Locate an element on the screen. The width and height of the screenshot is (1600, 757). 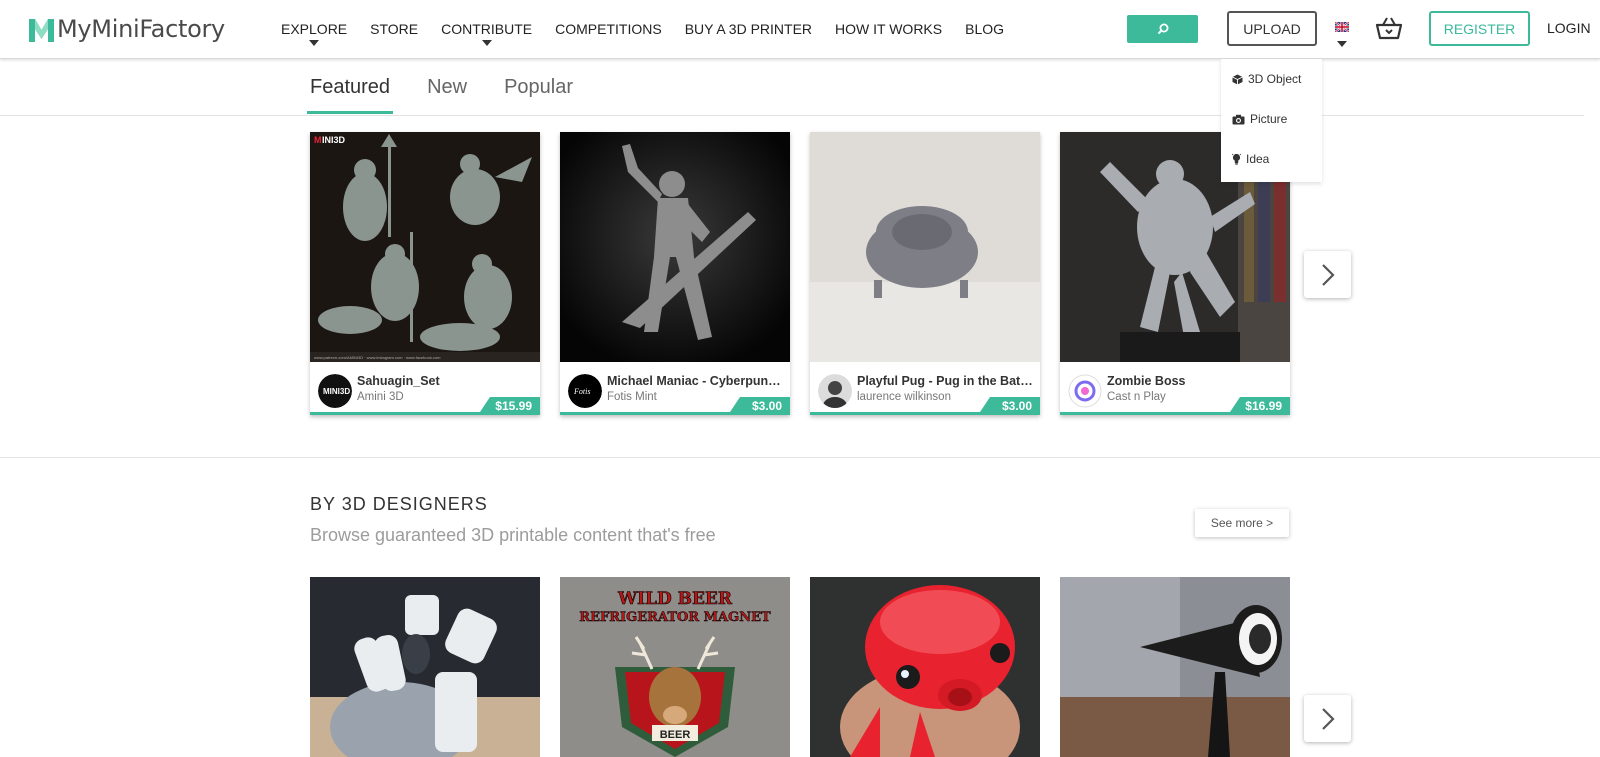
svg-text: MINI3D is located at coordinates (336, 391).